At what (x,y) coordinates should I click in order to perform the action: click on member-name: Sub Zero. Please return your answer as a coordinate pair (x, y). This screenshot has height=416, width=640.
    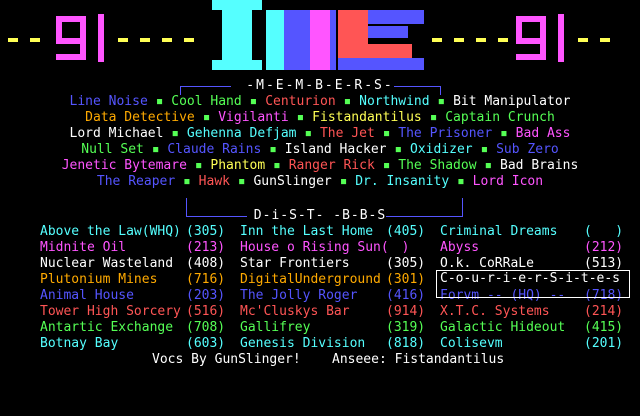
    Looking at the image, I should click on (527, 149).